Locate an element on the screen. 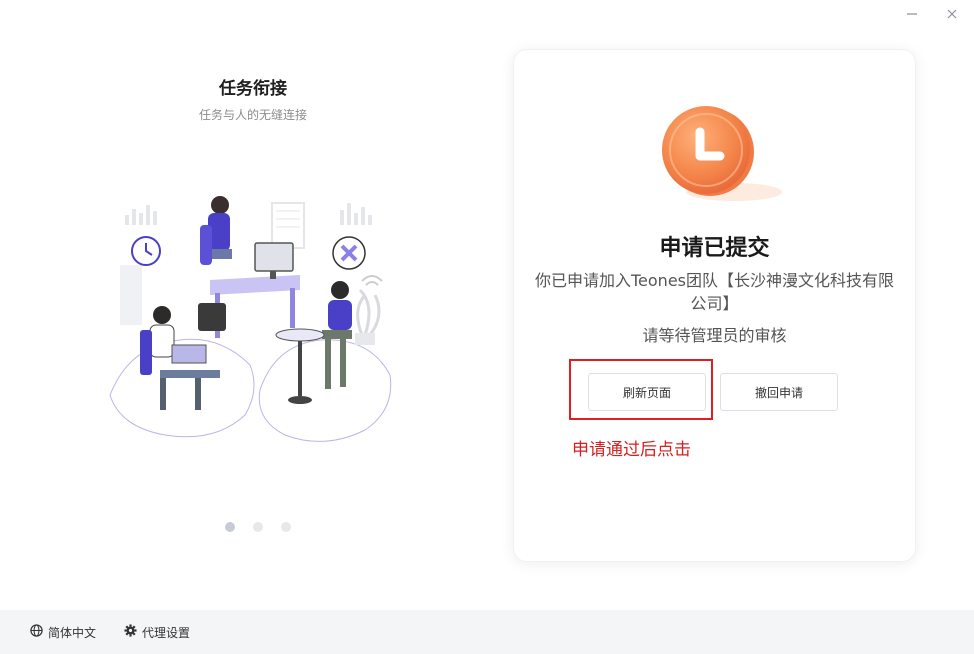 Image resolution: width=974 pixels, height=654 pixels. card-title: 申请已提交 is located at coordinates (714, 248).